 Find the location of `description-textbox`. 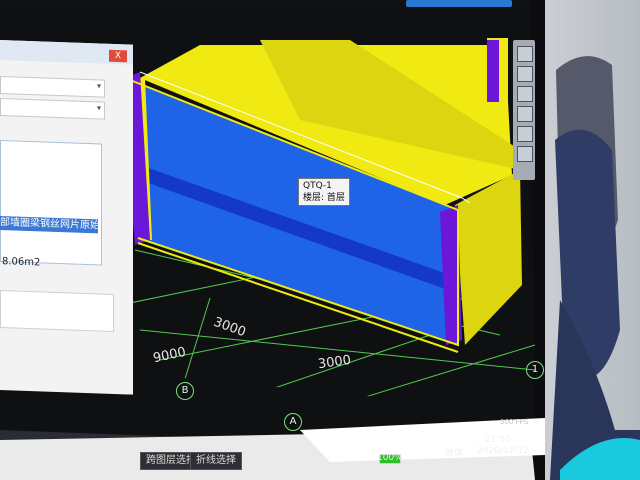

description-textbox is located at coordinates (51, 203).